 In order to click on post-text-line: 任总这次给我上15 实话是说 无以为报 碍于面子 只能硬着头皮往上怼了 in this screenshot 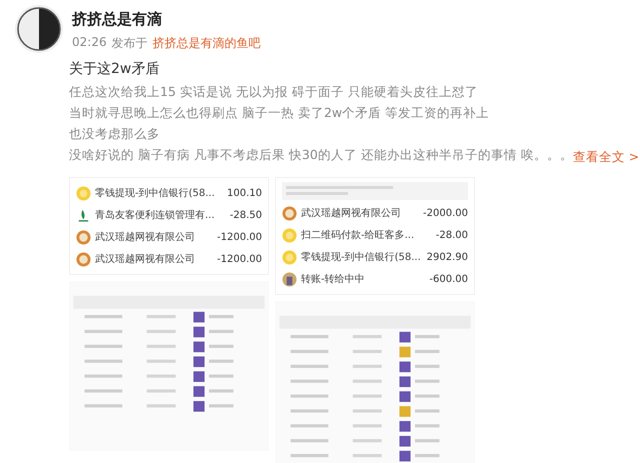, I will do `click(274, 92)`.